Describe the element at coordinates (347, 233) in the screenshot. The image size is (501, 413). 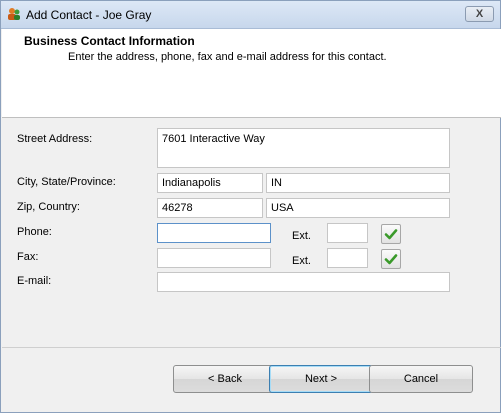
I see `phone-ext-field` at that location.